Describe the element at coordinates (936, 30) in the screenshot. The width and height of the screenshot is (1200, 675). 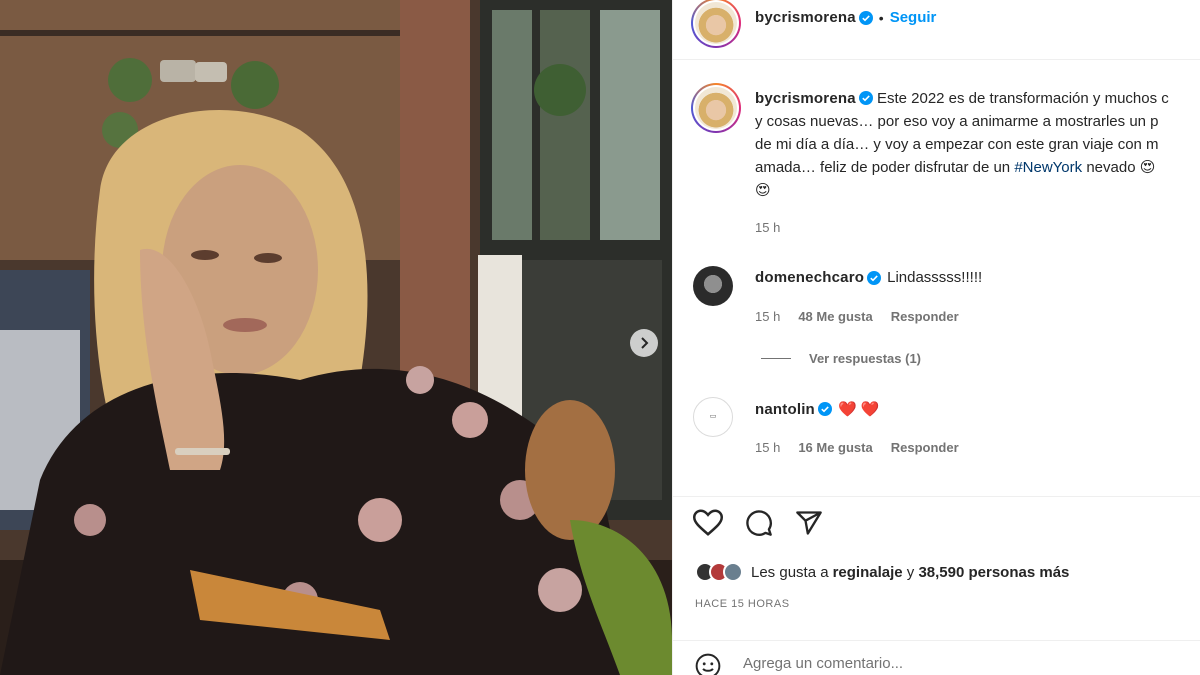
I see `post-header: bycrismorena • Seguir` at that location.